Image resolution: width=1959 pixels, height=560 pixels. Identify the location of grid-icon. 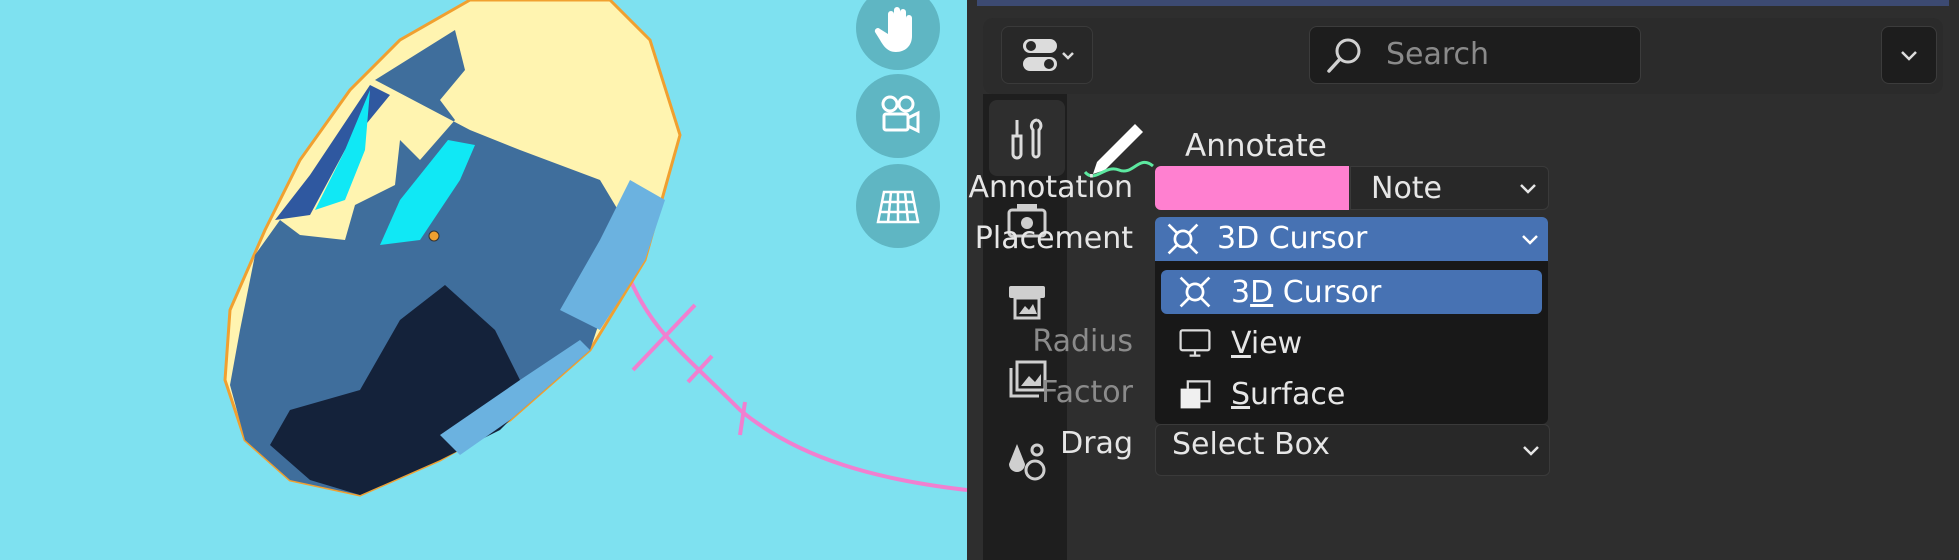
(898, 207).